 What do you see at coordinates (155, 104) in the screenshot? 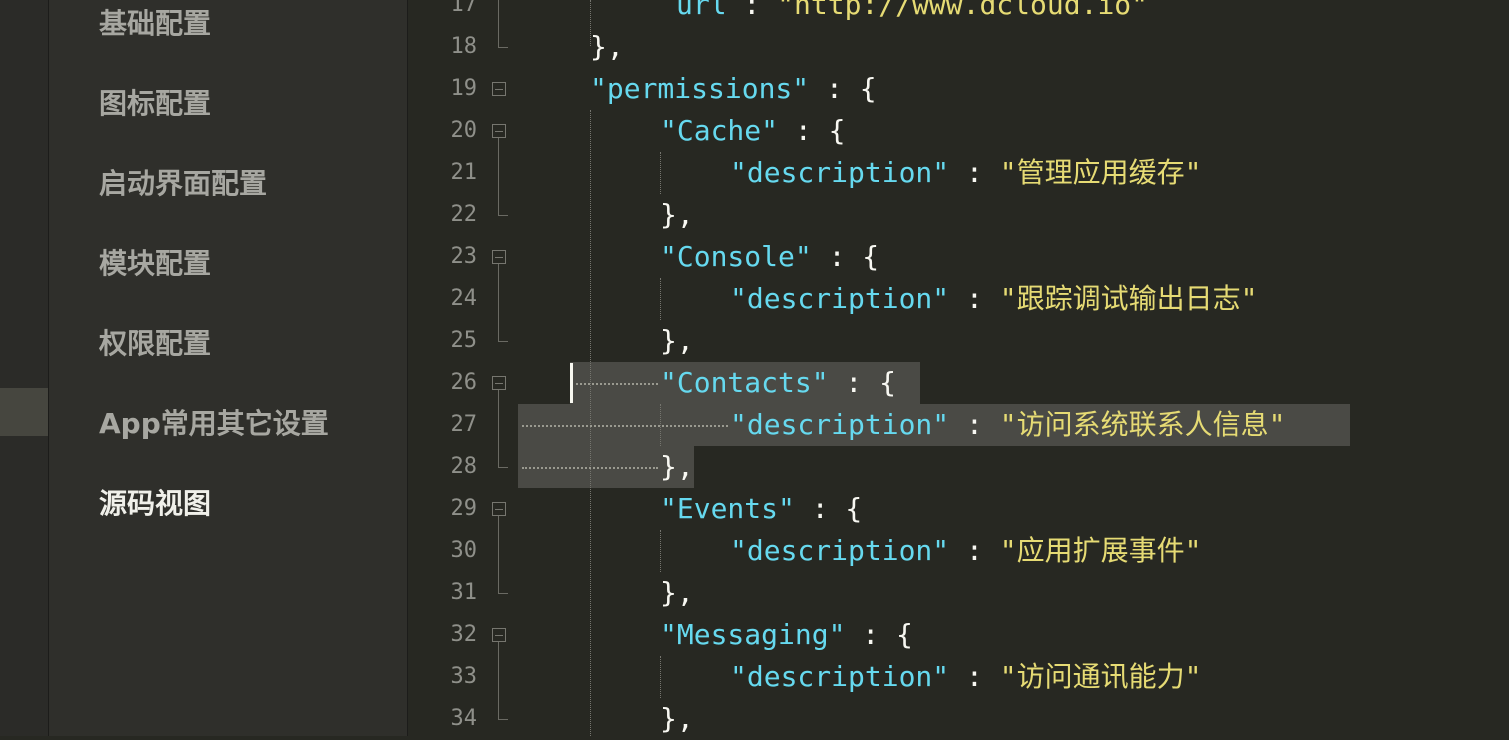
I see `sidebar-item-icon-config: 图标配置` at bounding box center [155, 104].